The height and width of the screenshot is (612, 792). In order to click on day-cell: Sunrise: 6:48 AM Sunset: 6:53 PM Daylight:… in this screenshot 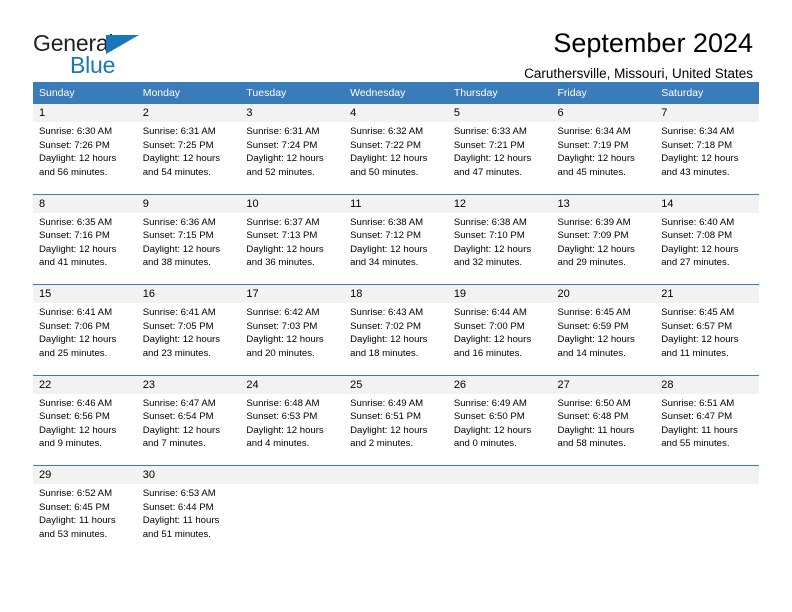, I will do `click(292, 429)`.